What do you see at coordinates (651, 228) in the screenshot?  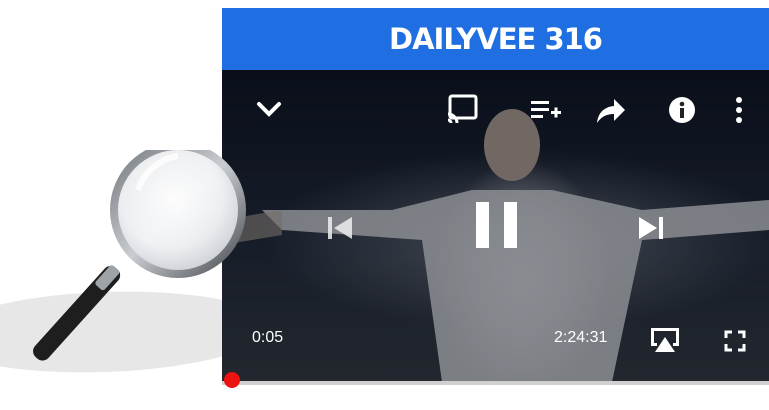 I see `skip-next-icon` at bounding box center [651, 228].